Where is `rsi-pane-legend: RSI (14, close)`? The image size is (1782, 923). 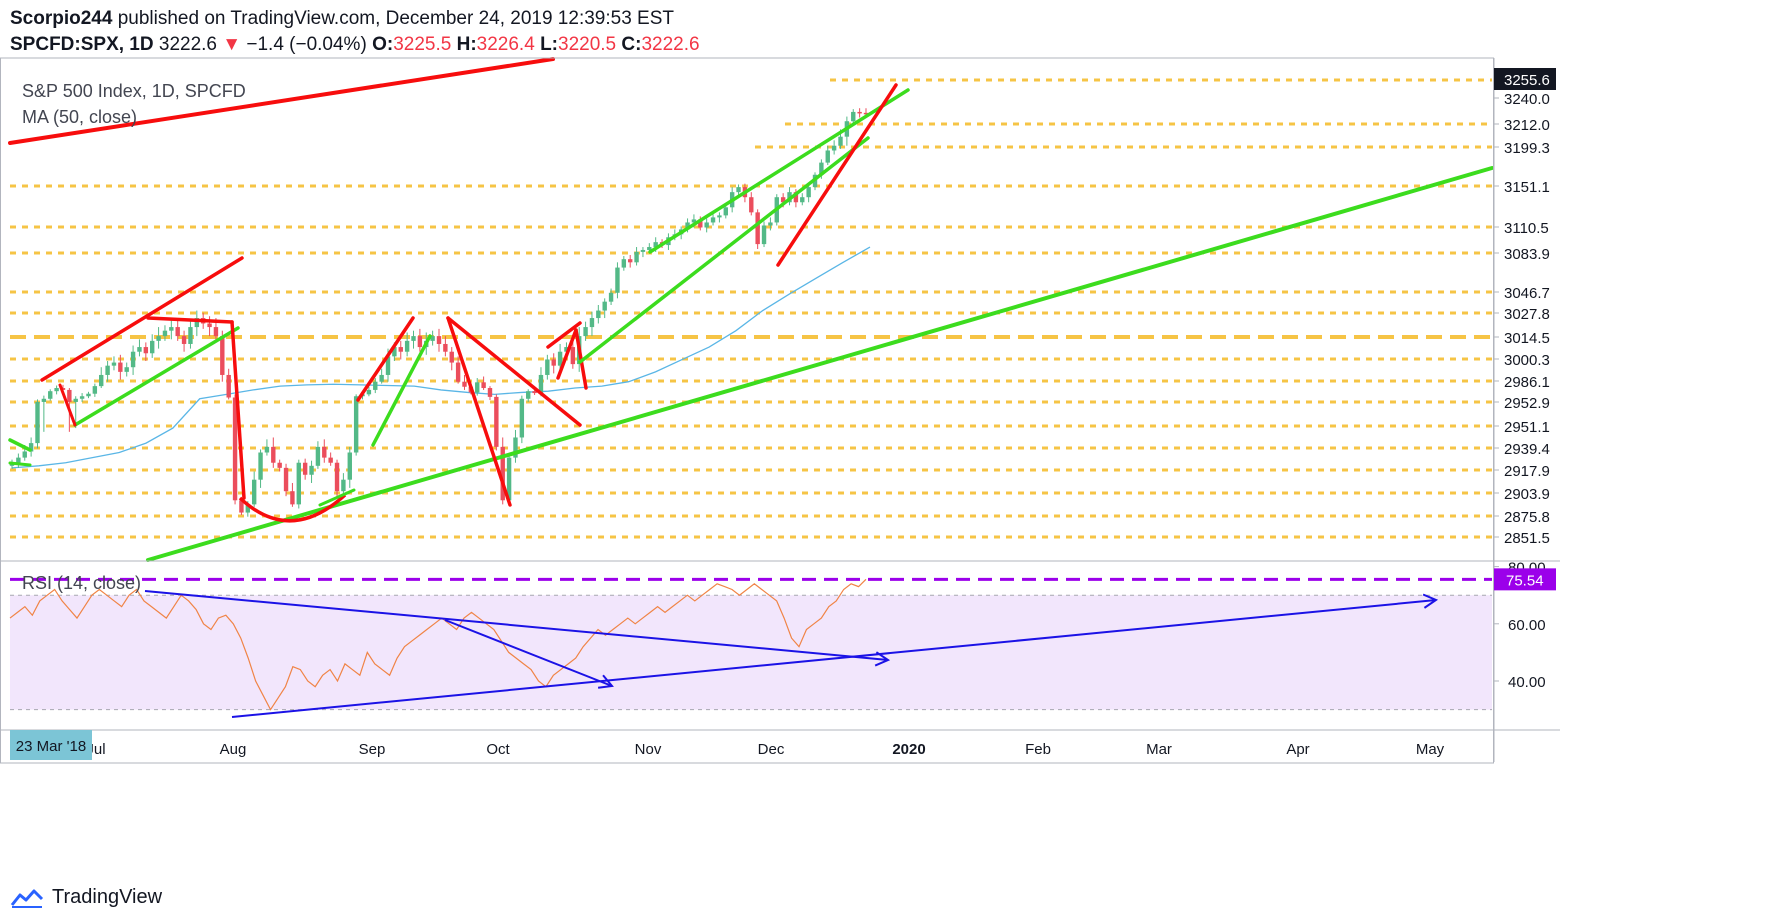 rsi-pane-legend: RSI (14, close) is located at coordinates (81, 583).